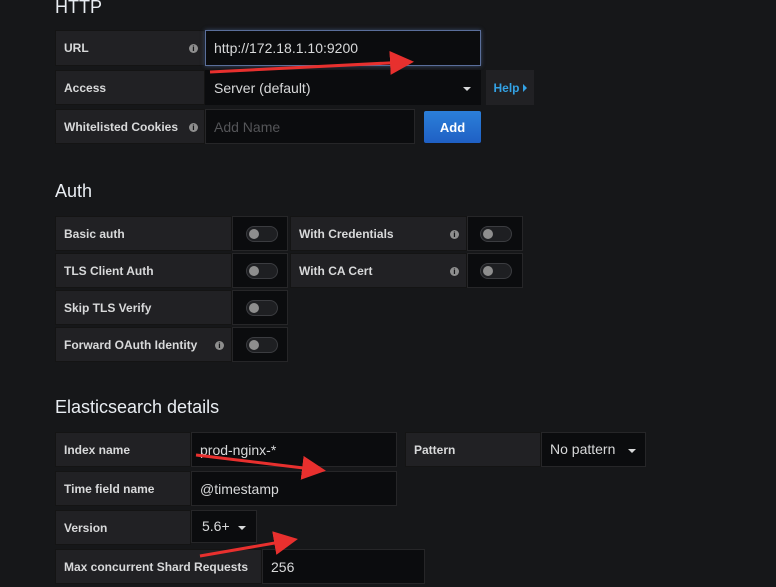 The height and width of the screenshot is (587, 776). I want to click on url-input: http://172.18.1.10:9200, so click(343, 48).